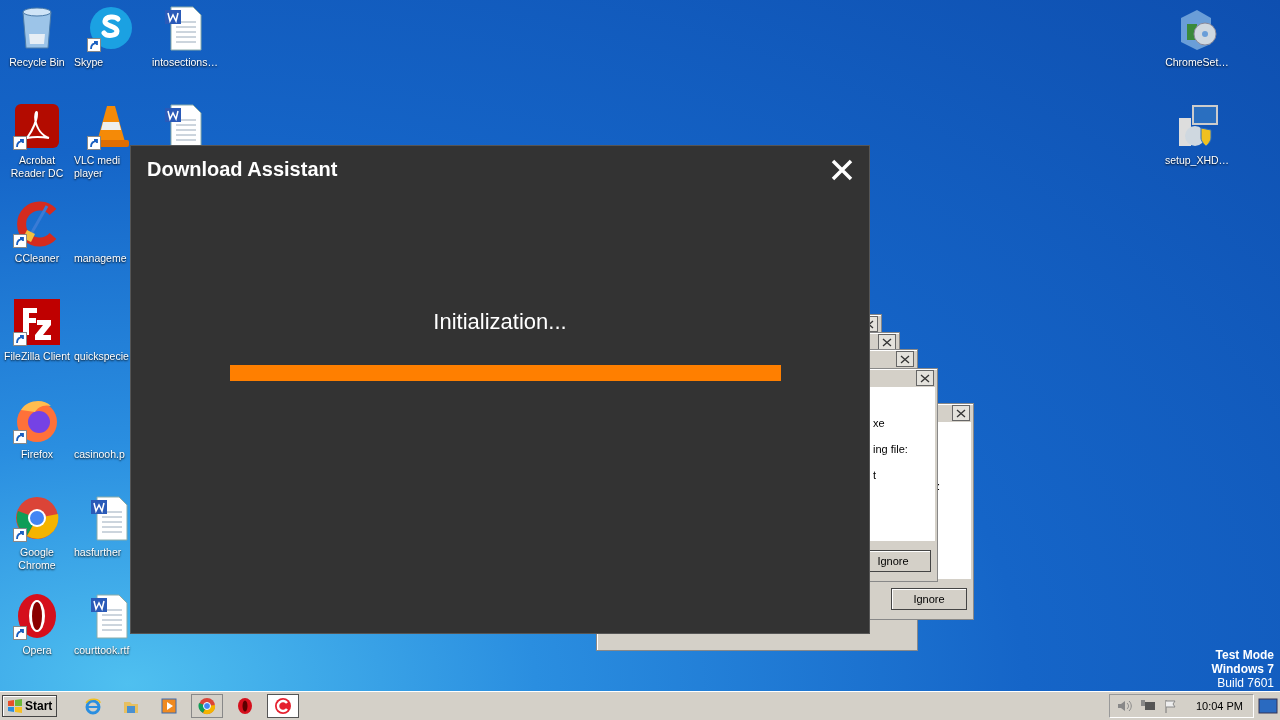 This screenshot has height=720, width=1280. What do you see at coordinates (37, 454) in the screenshot?
I see `icon-label: Firefox` at bounding box center [37, 454].